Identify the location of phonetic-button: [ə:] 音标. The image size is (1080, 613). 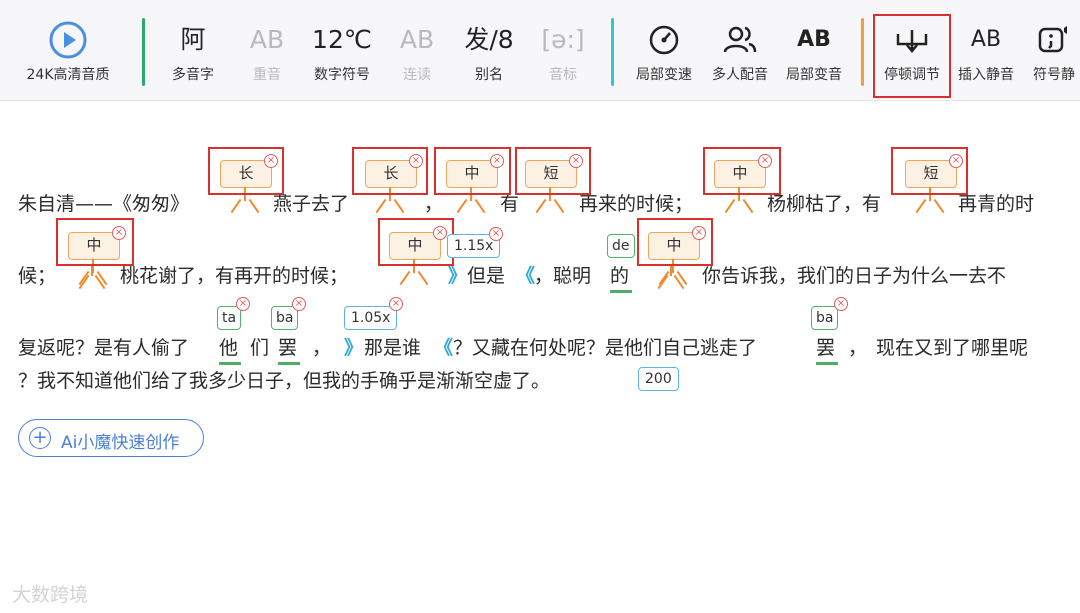
(563, 50).